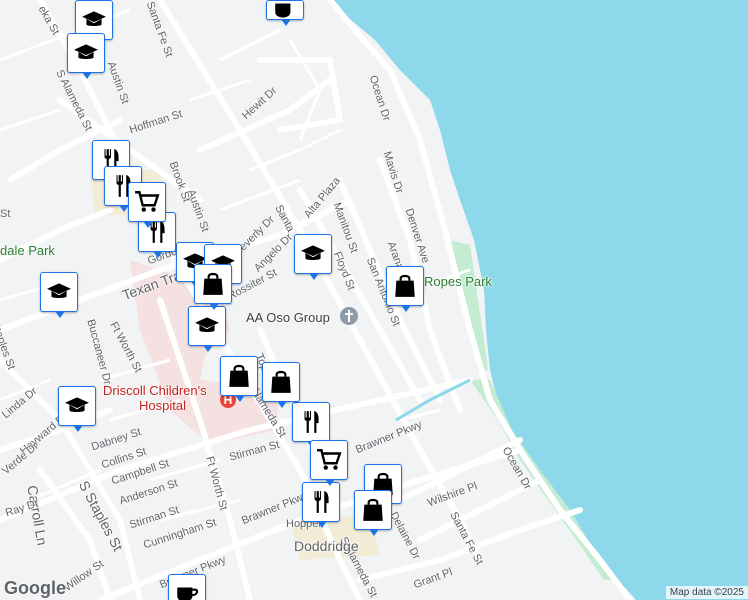 The width and height of the screenshot is (748, 600). Describe the element at coordinates (27, 250) in the screenshot. I see `park-label-left: dale Park` at that location.